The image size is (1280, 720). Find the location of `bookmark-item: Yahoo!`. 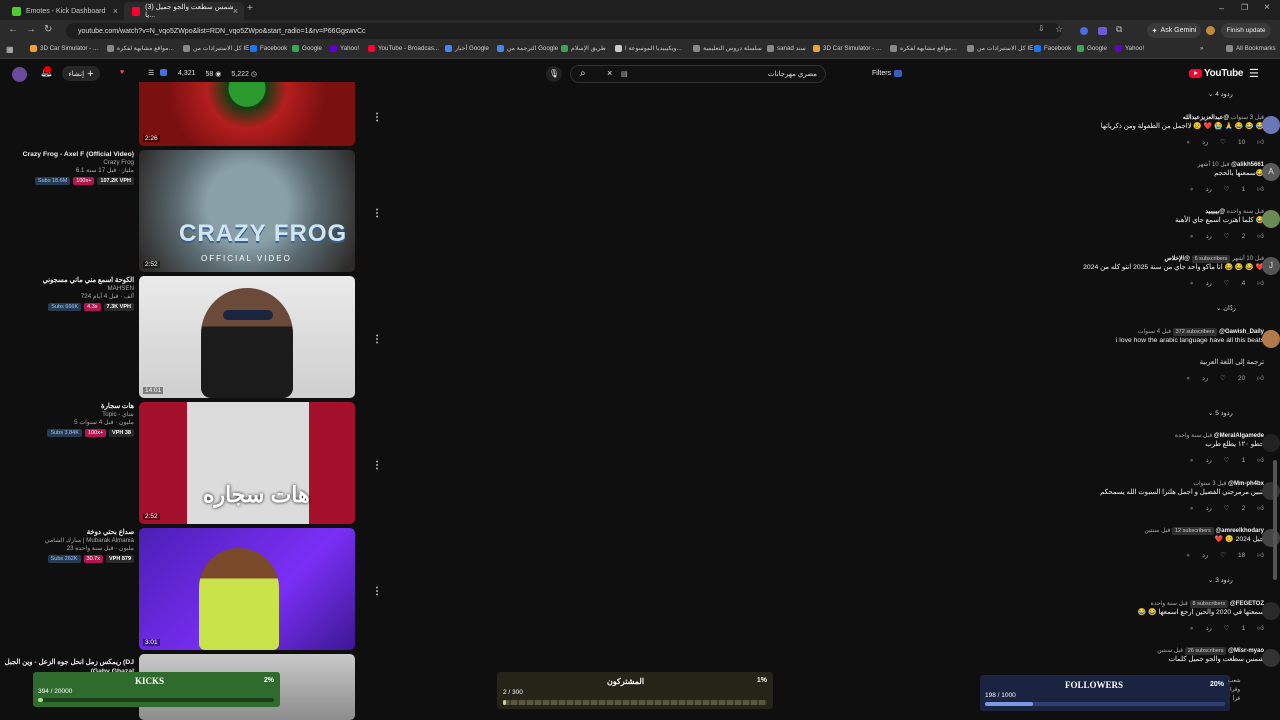

bookmark-item: Yahoo! is located at coordinates (344, 48).